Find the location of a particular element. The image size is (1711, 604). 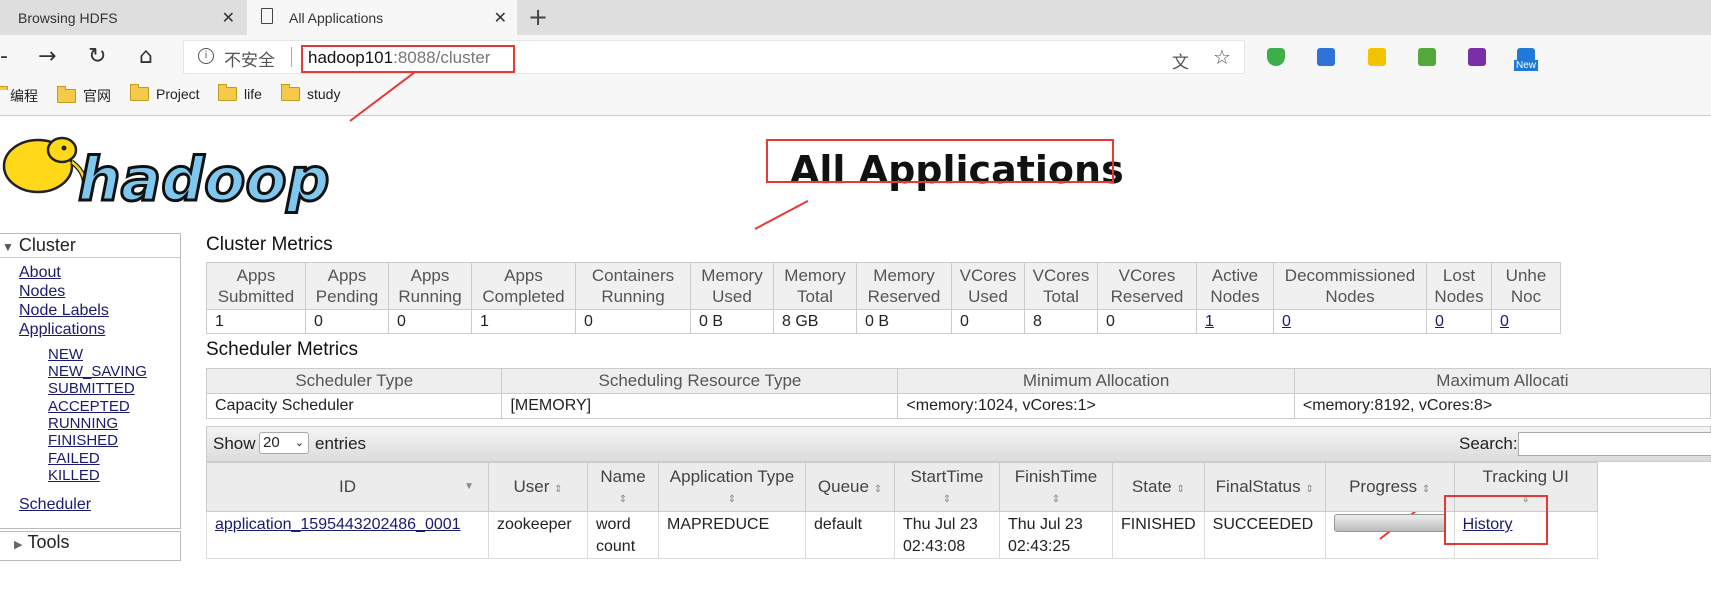

notes-icon is located at coordinates (1377, 57).